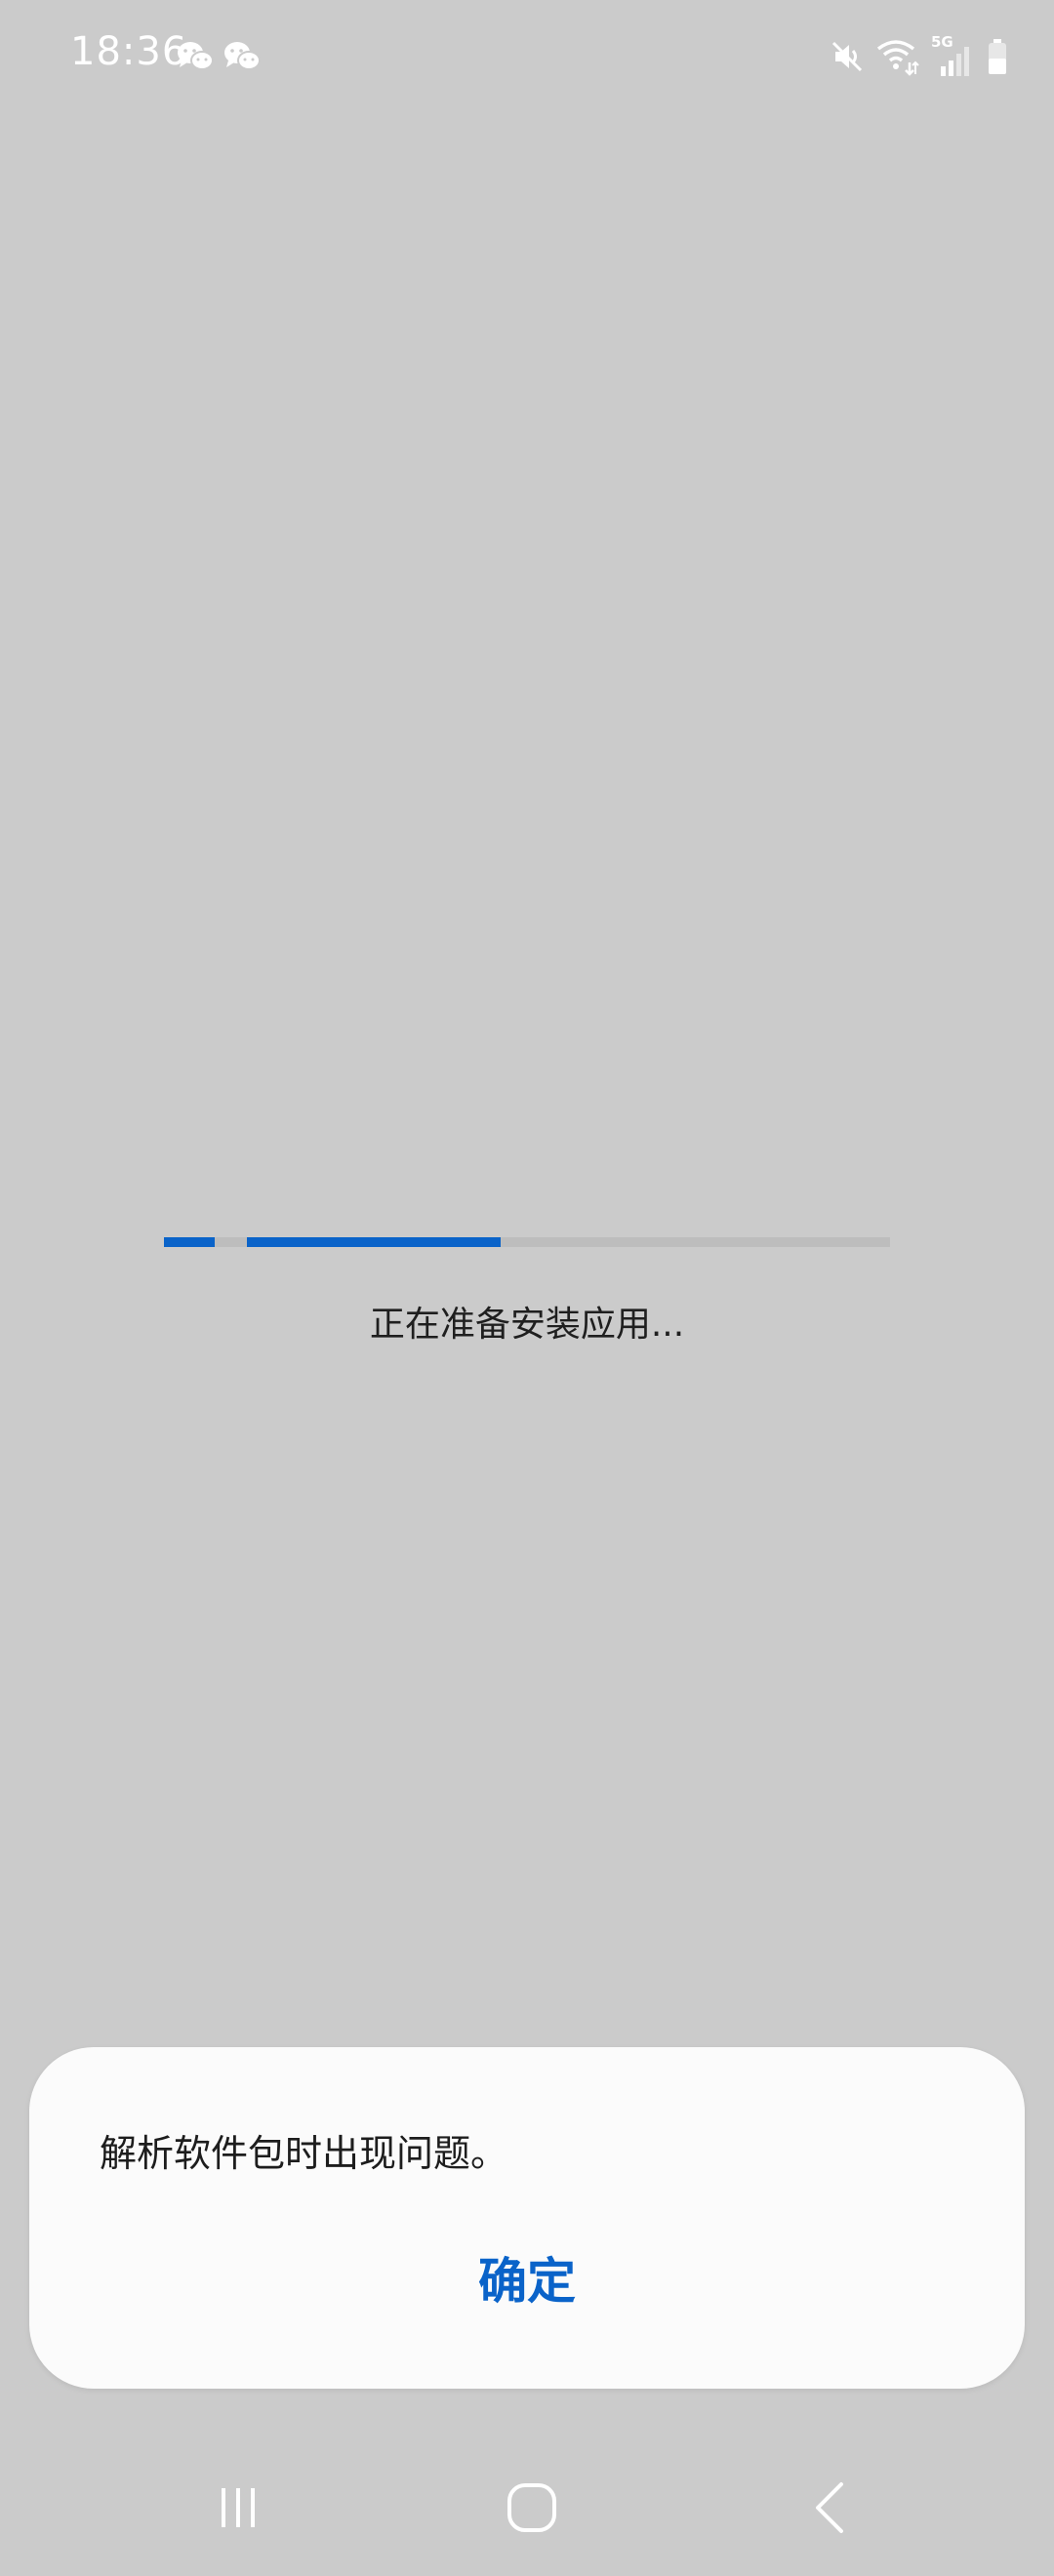  I want to click on dialog-message: 解析软件包时出现问题。, so click(304, 2153).